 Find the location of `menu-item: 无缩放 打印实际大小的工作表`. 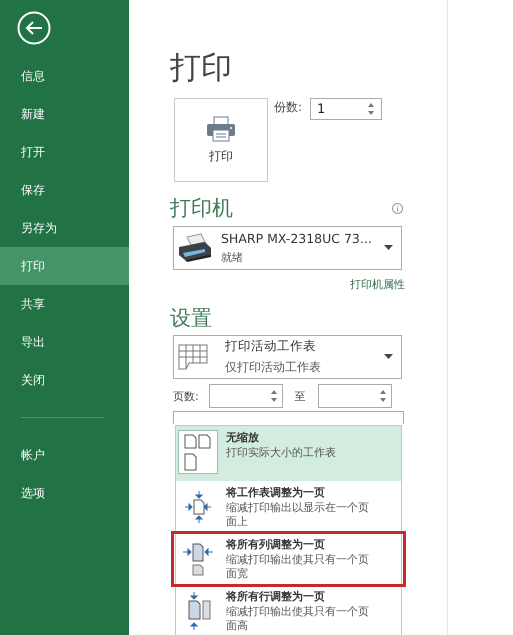

menu-item: 无缩放 打印实际大小的工作表 is located at coordinates (288, 453).